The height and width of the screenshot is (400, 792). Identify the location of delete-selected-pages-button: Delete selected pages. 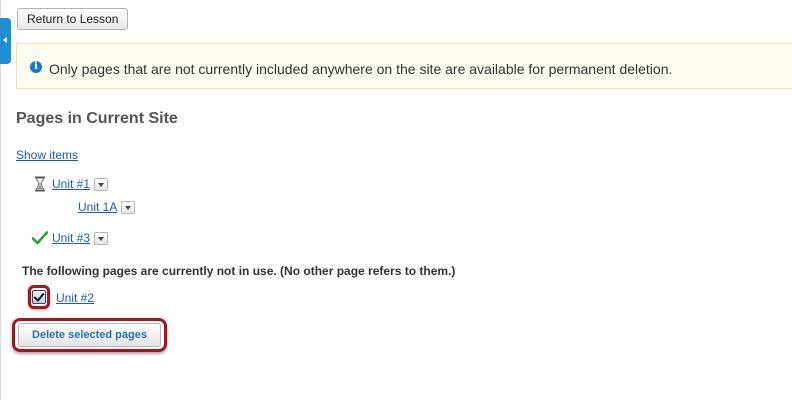
(89, 335).